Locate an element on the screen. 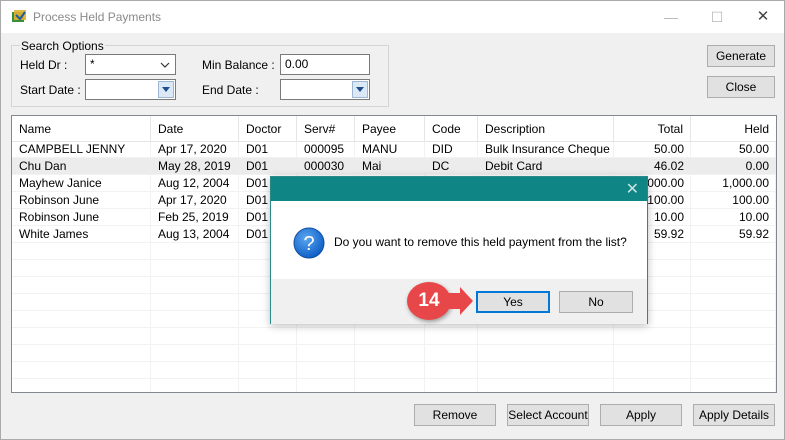 This screenshot has width=785, height=440. cell-payee: MANU is located at coordinates (380, 149).